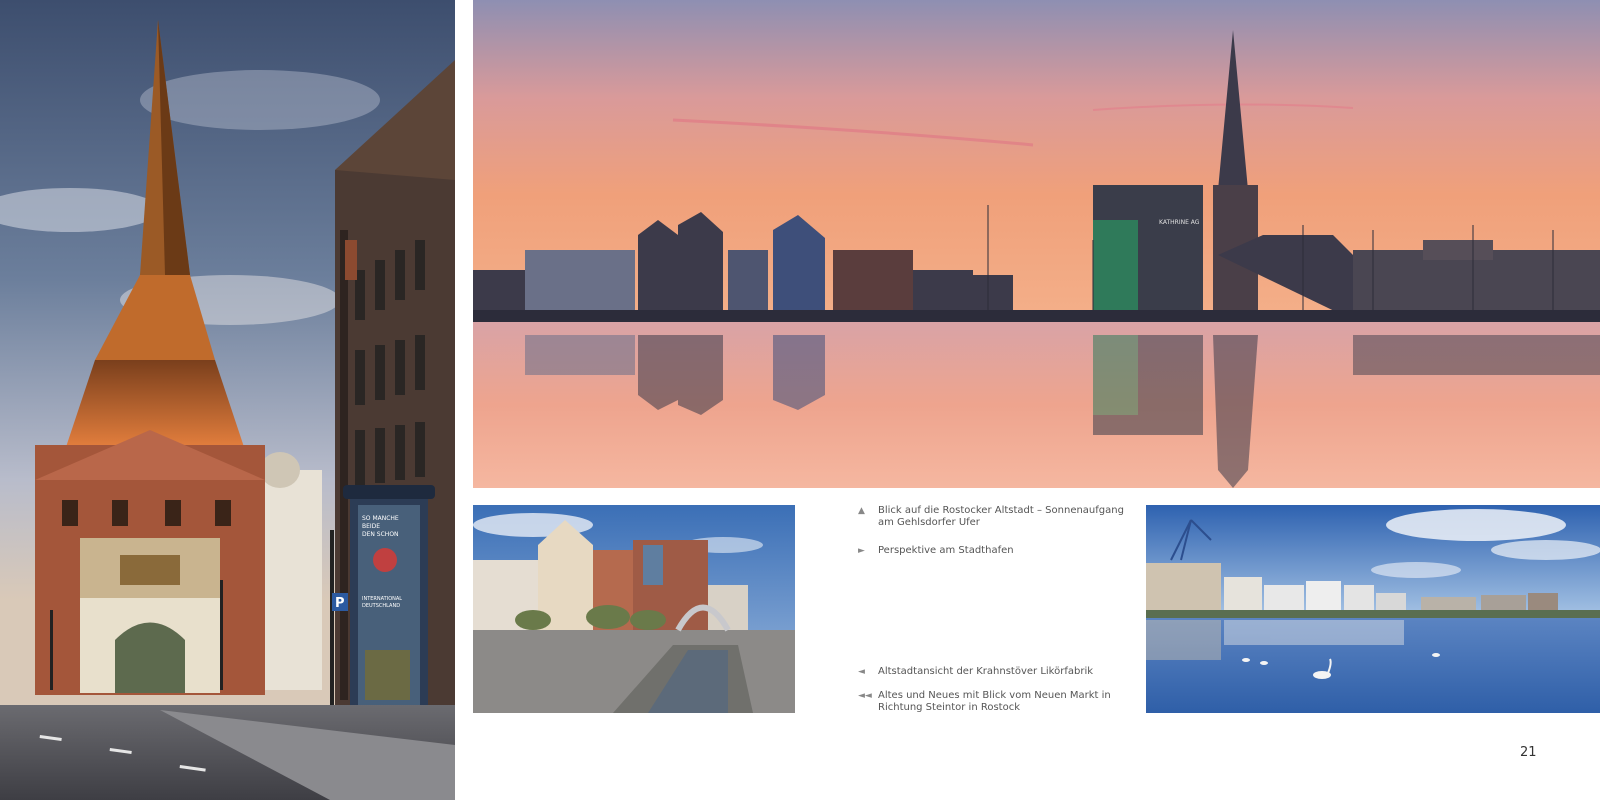 The image size is (1600, 800). I want to click on arrow-left-icon: ◄, so click(861, 672).